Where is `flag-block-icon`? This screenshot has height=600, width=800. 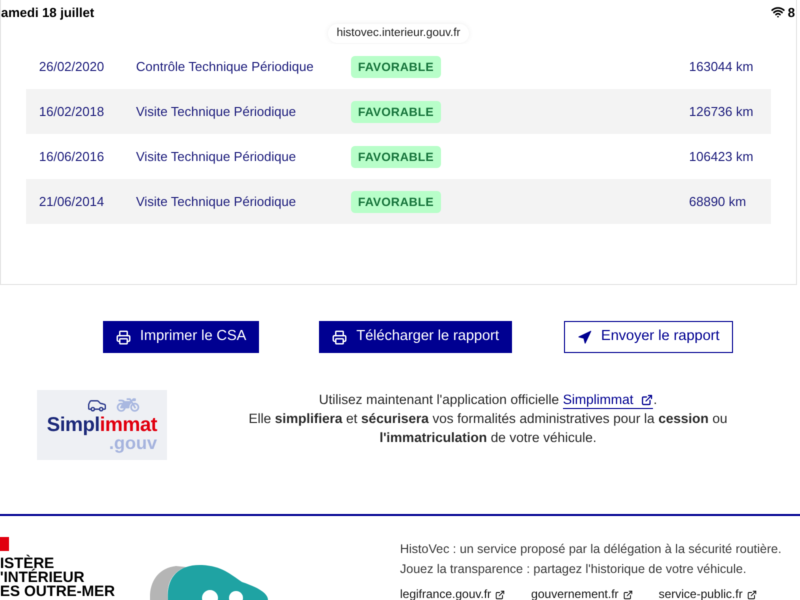 flag-block-icon is located at coordinates (4, 544).